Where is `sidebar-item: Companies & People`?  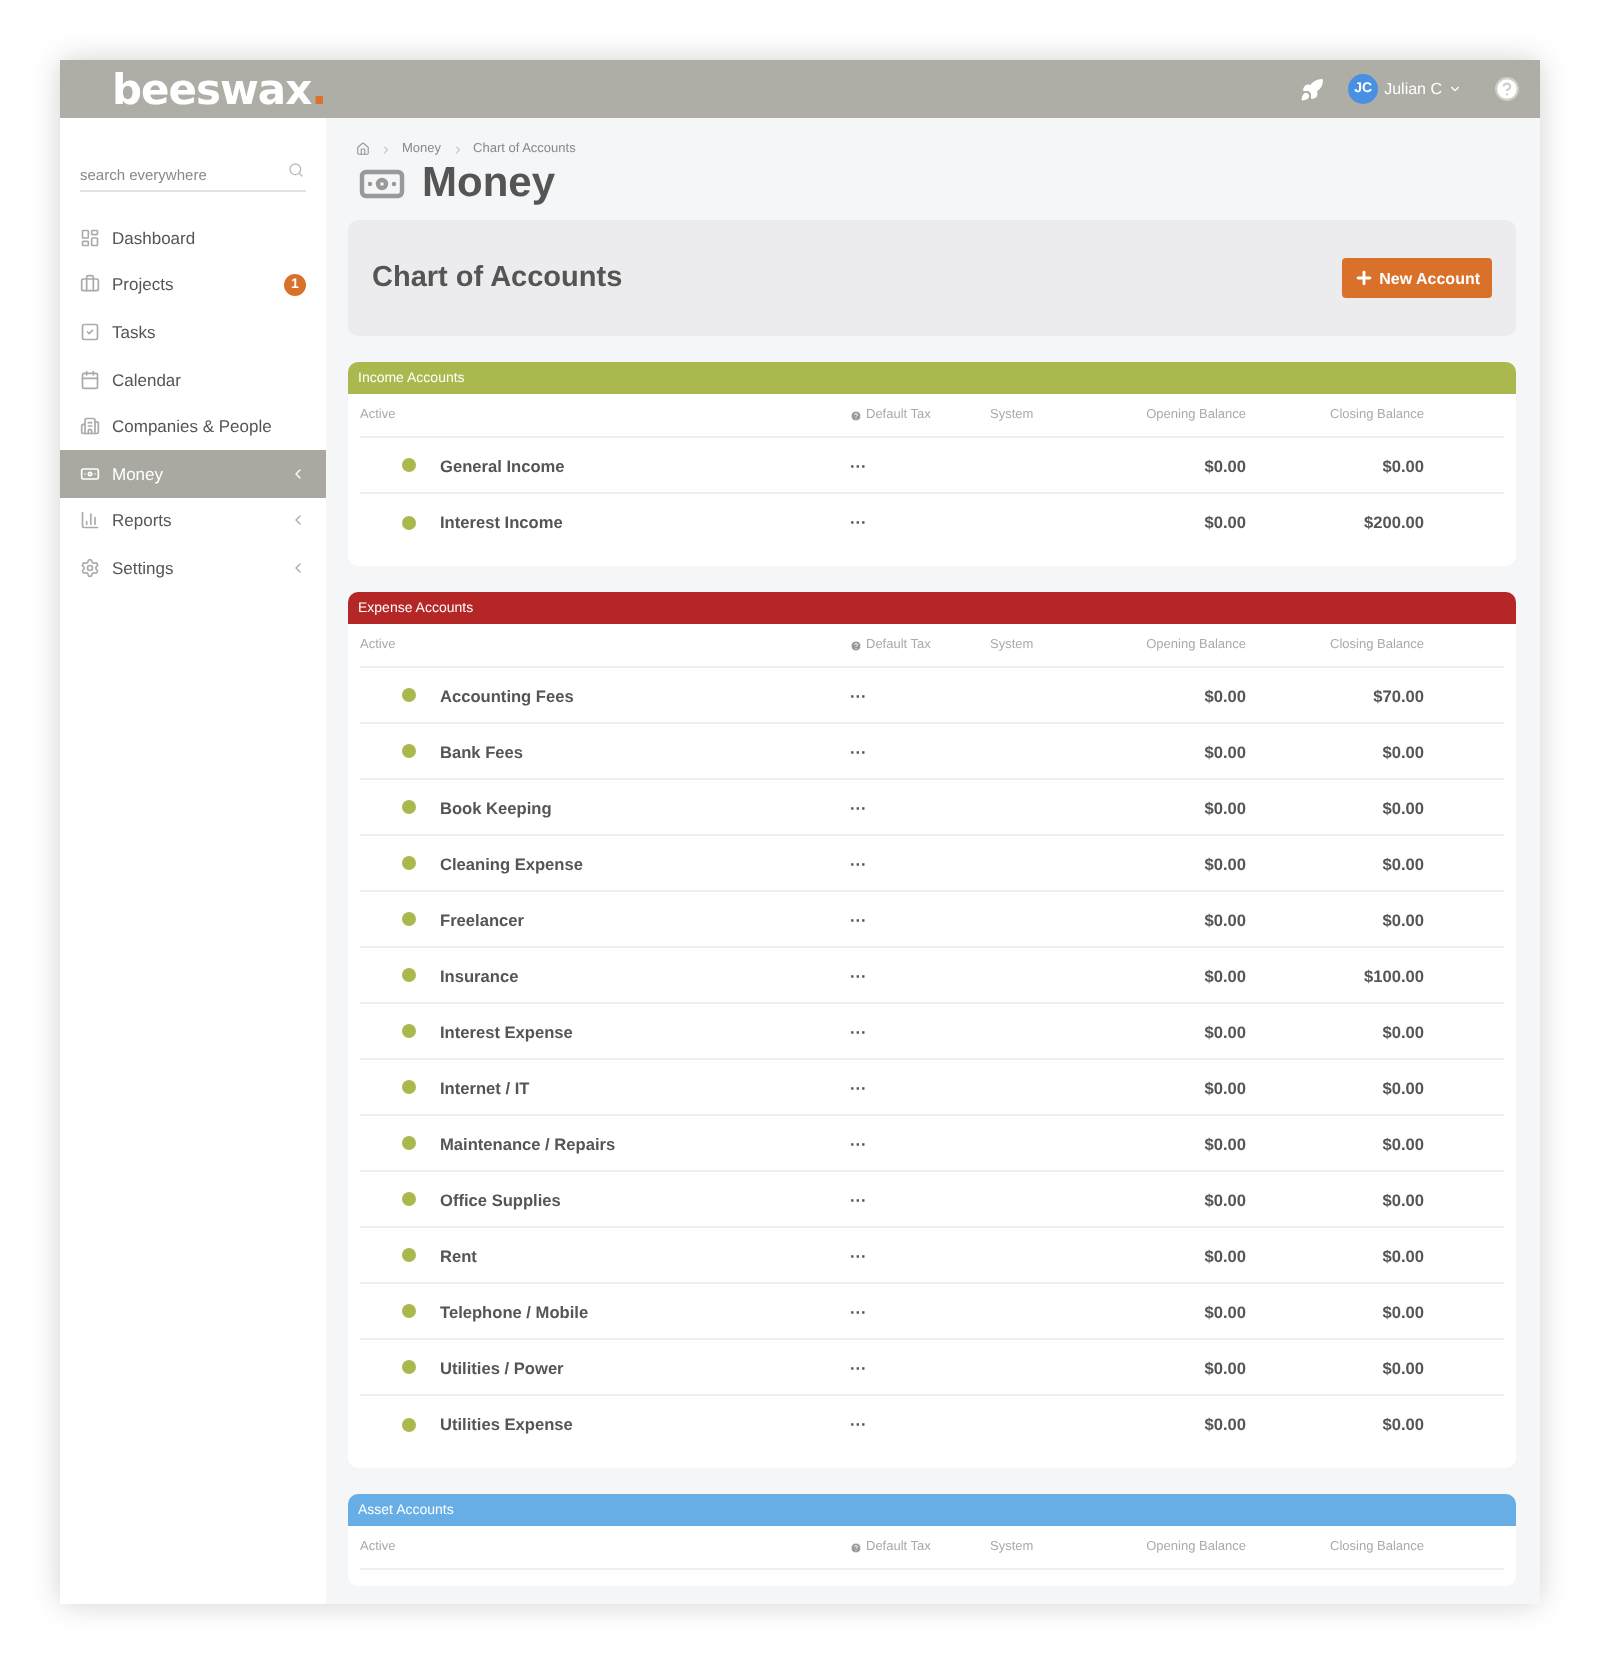 sidebar-item: Companies & People is located at coordinates (193, 426).